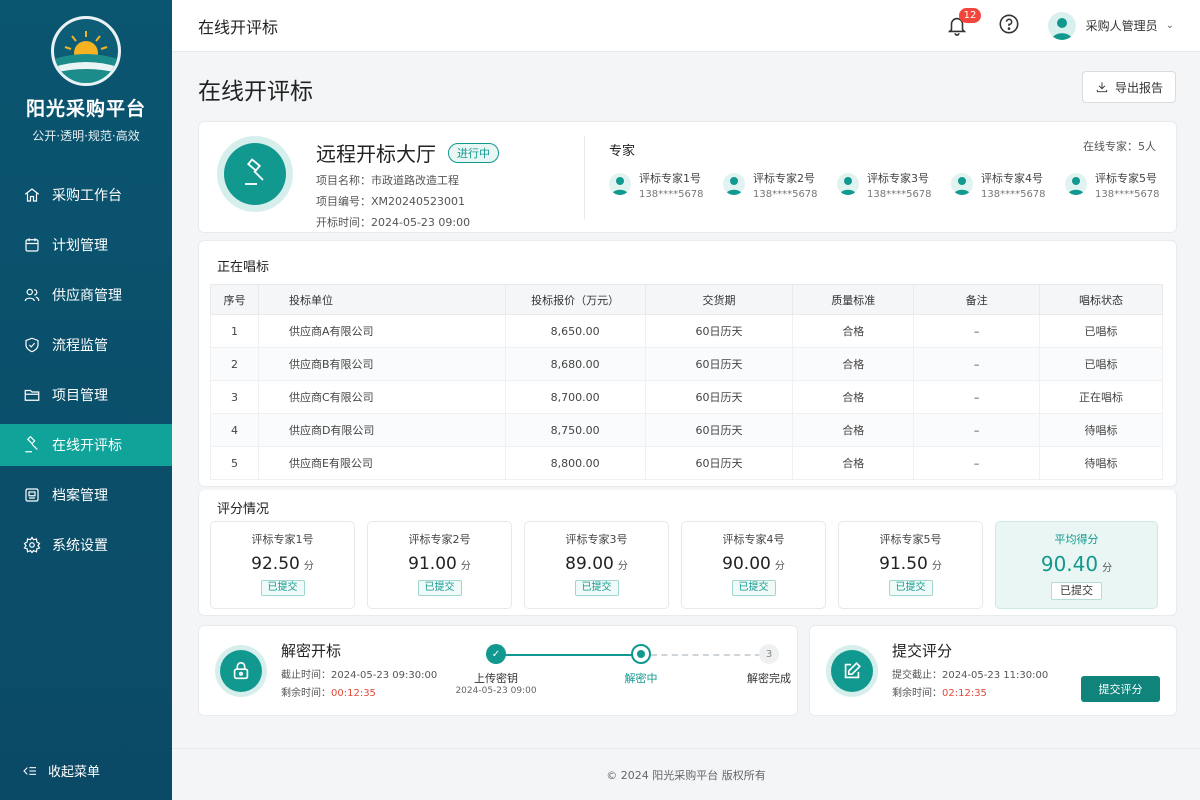 The height and width of the screenshot is (800, 1200). What do you see at coordinates (32, 245) in the screenshot?
I see `calendar-icon` at bounding box center [32, 245].